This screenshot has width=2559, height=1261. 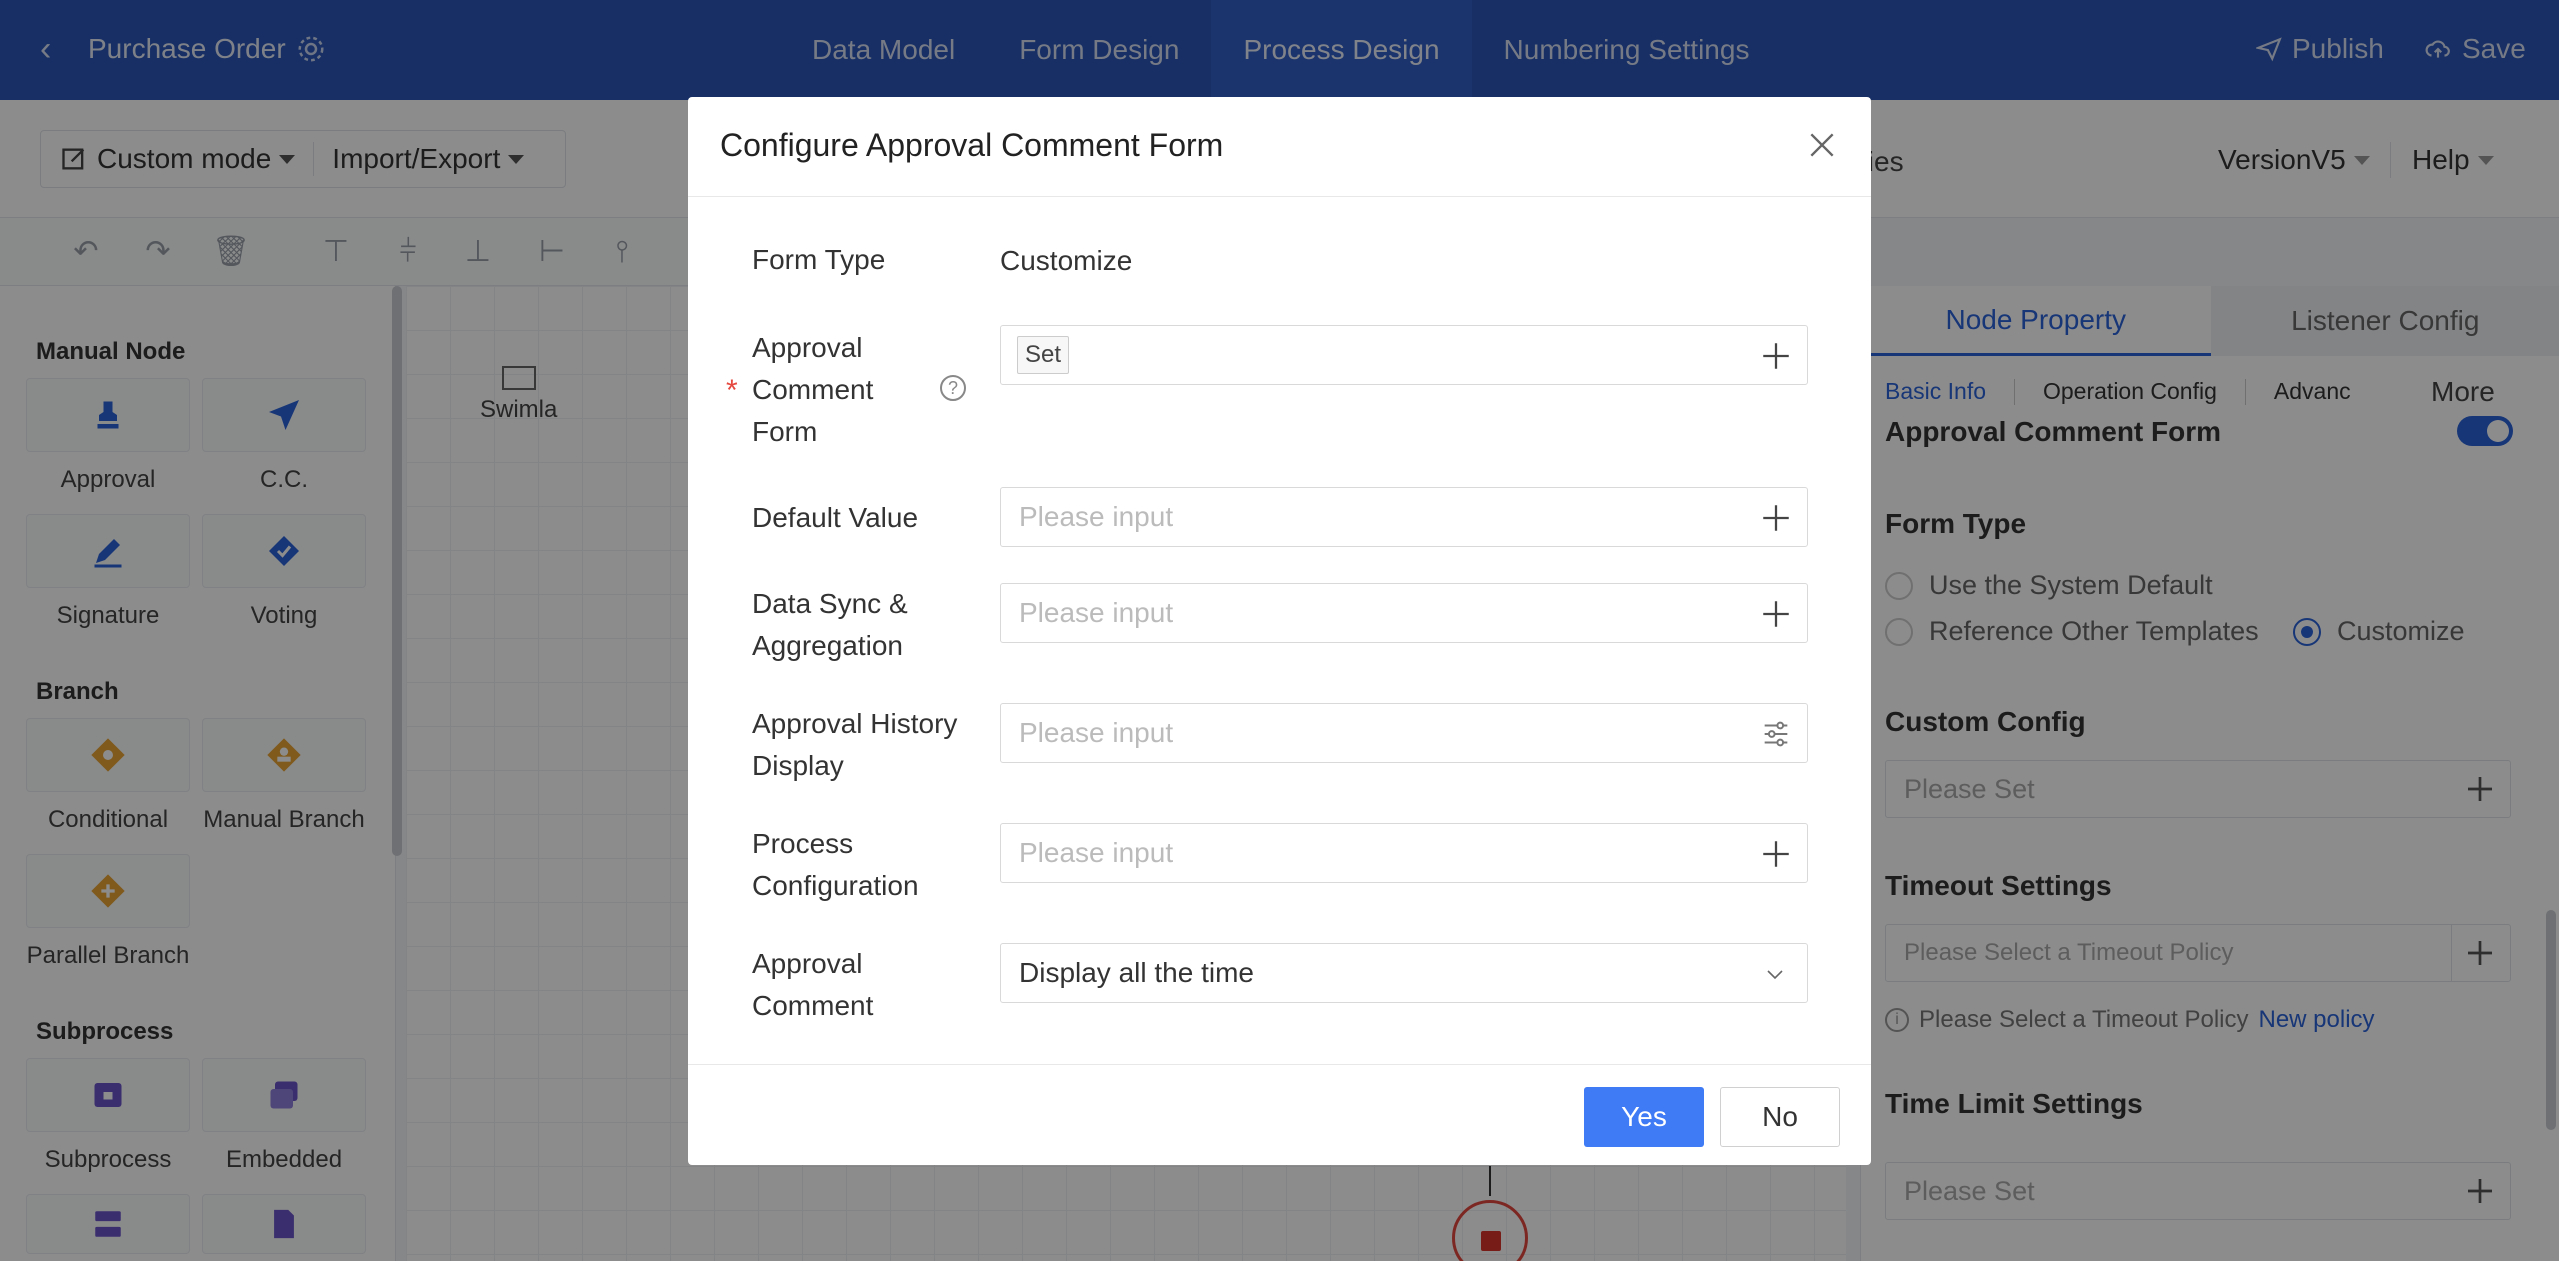 What do you see at coordinates (835, 864) in the screenshot?
I see `process-config-label: Process Configuration` at bounding box center [835, 864].